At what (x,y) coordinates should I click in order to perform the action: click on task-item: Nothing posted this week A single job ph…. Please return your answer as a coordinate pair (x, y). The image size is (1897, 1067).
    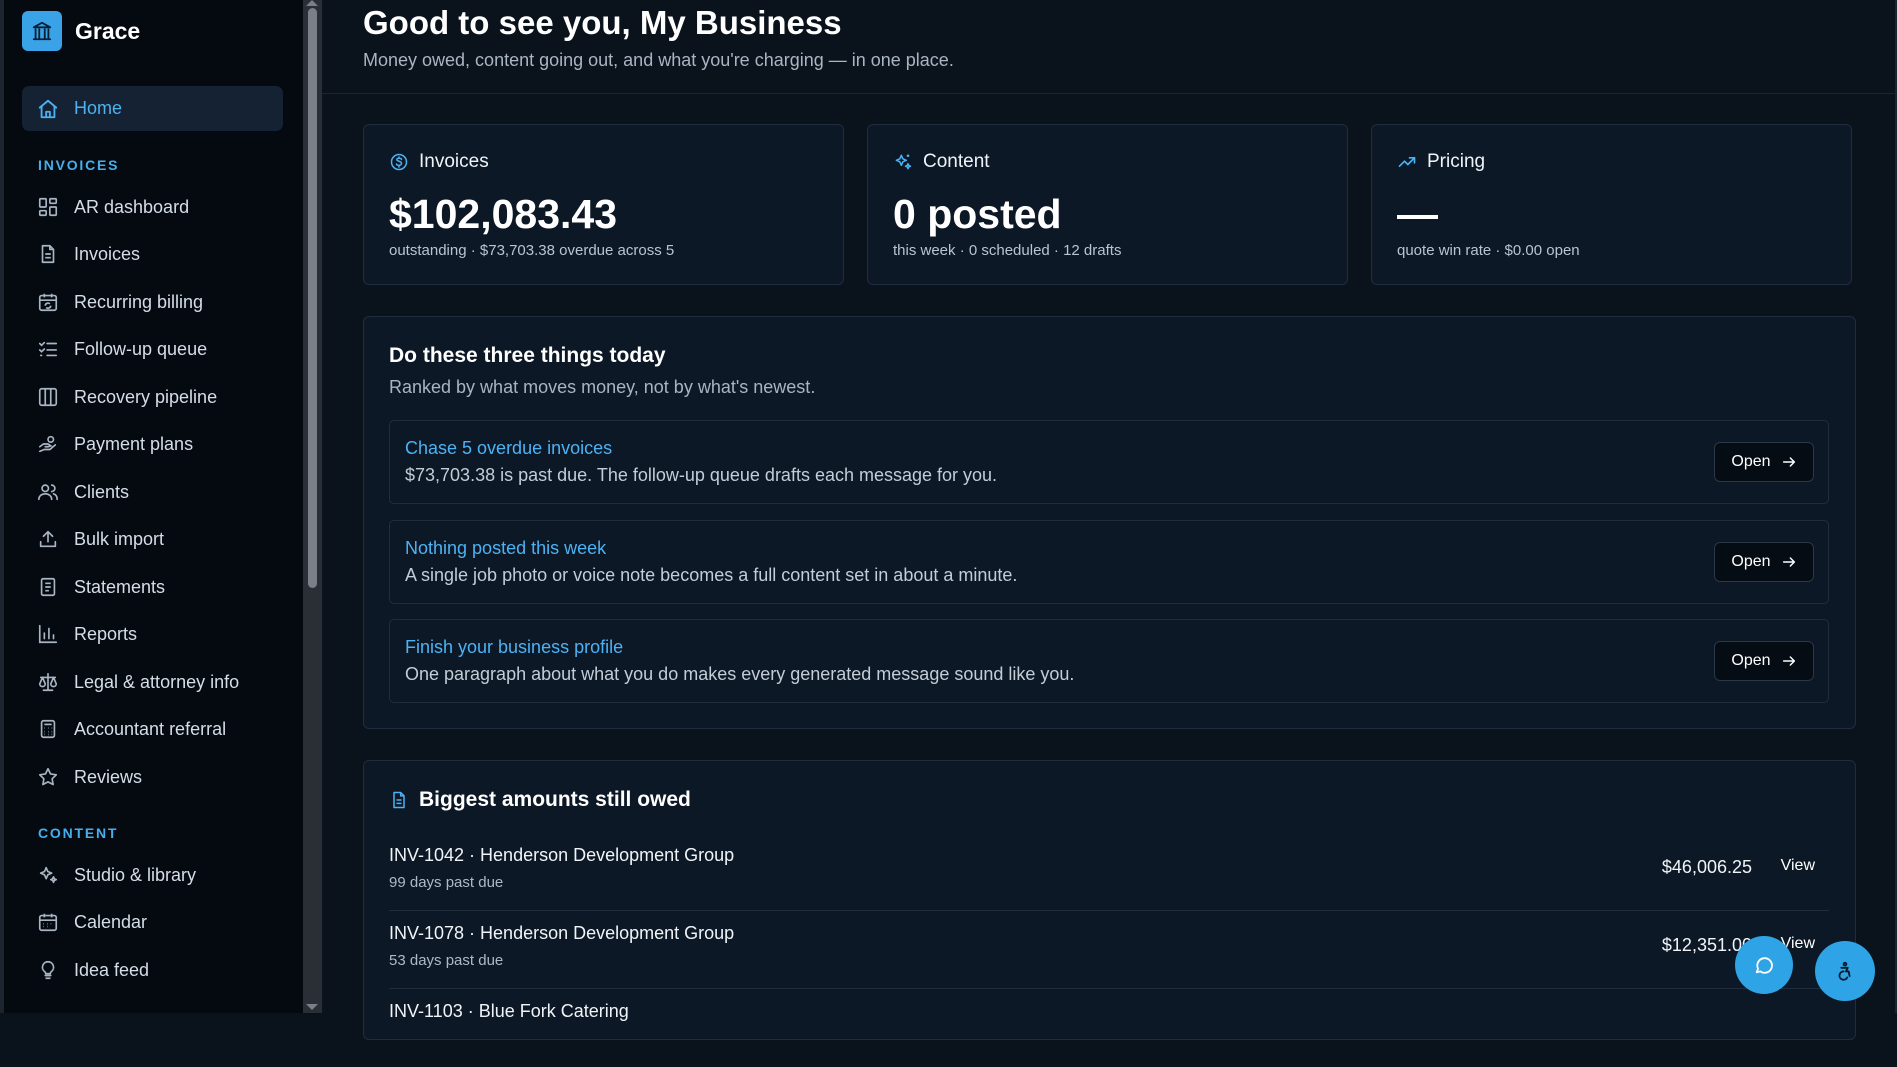
    Looking at the image, I should click on (1109, 562).